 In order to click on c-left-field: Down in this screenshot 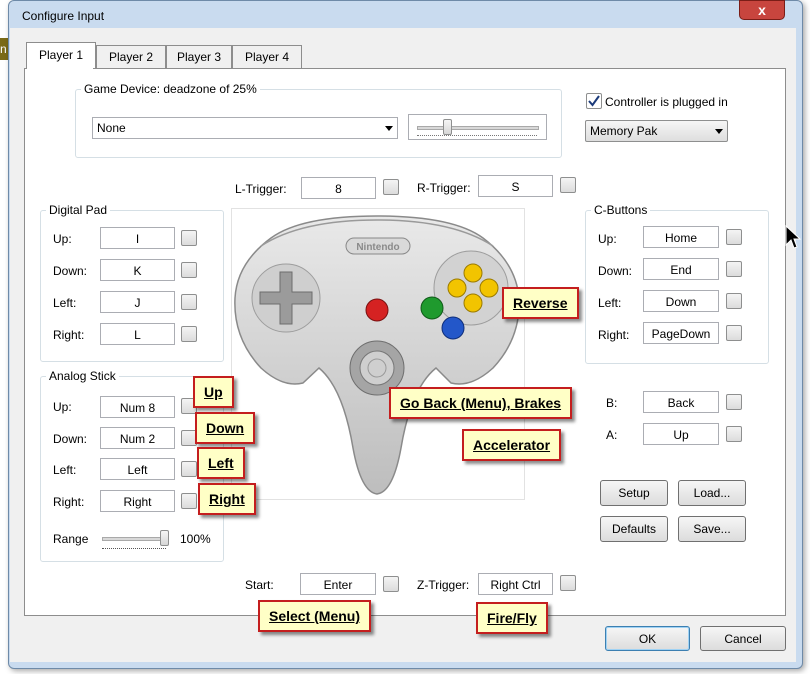, I will do `click(681, 301)`.